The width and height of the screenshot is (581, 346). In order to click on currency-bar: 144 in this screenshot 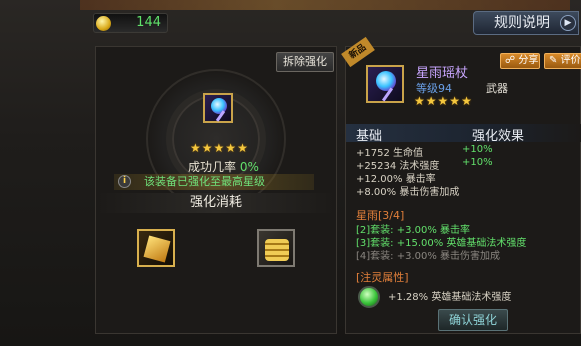, I will do `click(130, 23)`.